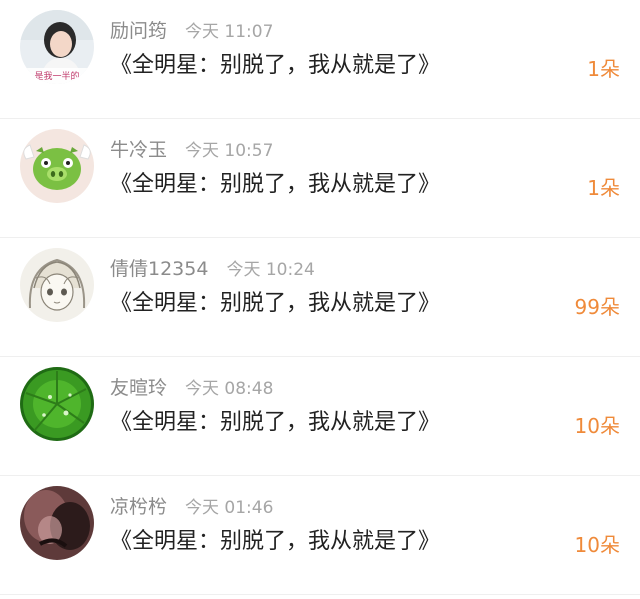 The width and height of the screenshot is (640, 599). I want to click on comment-meta: 友暄玲 今天 08:48, so click(191, 386).